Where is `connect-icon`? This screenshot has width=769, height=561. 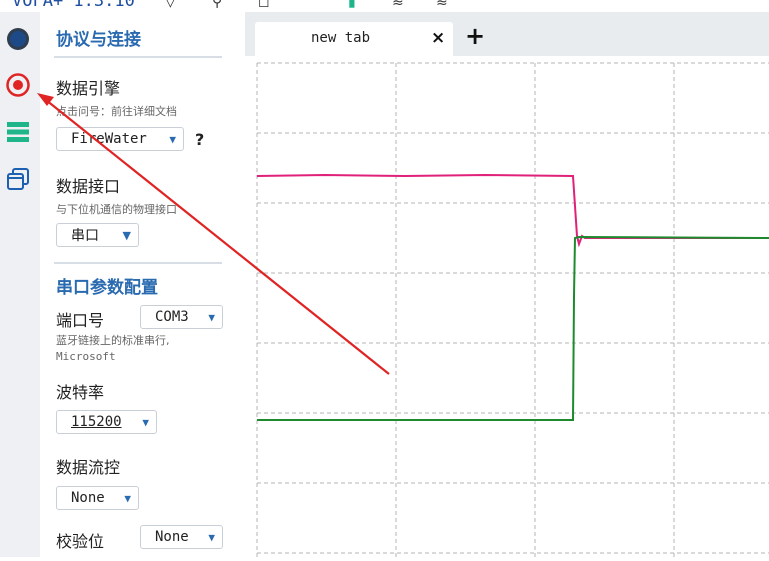 connect-icon is located at coordinates (18, 39).